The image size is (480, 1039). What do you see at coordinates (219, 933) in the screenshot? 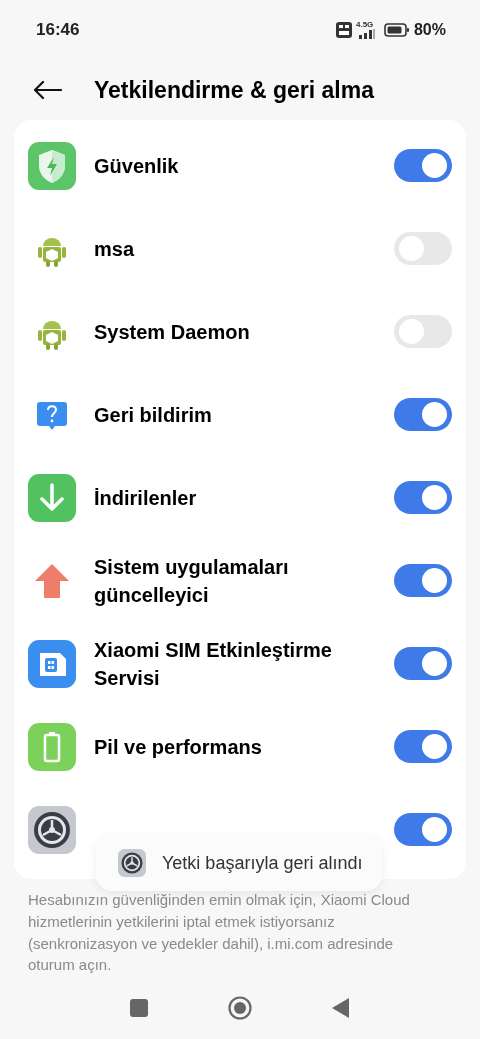
I see `info-text: Hesabınızın güvenliğinden emin olmak için, Xiaomi Cloud hizmetlerinin yetkilerini iptal etmek istiyorsanız (senkronizasyon ve yedekler dahil), i.mi.com adresinde oturum açın.` at bounding box center [219, 933].